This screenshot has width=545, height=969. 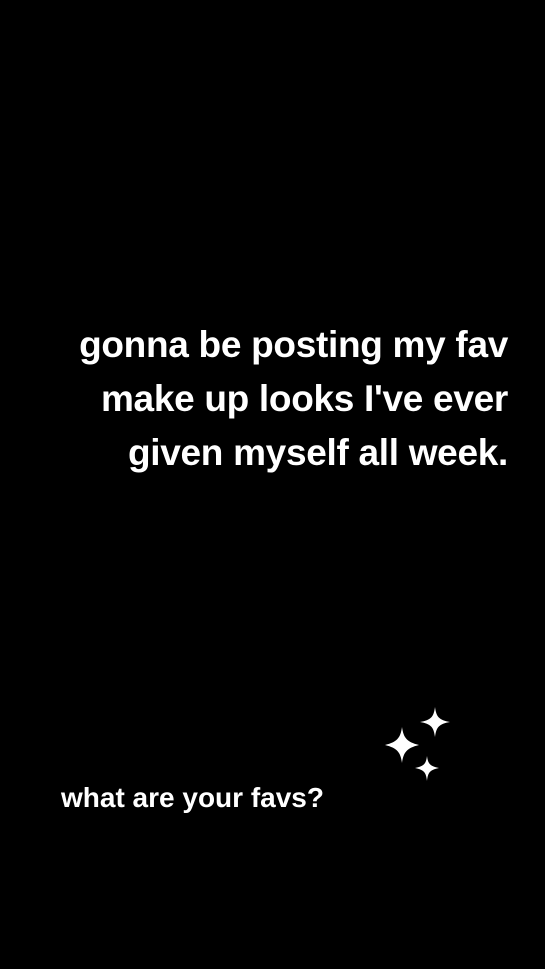 I want to click on story-text-line: given myself all week., so click(x=317, y=452).